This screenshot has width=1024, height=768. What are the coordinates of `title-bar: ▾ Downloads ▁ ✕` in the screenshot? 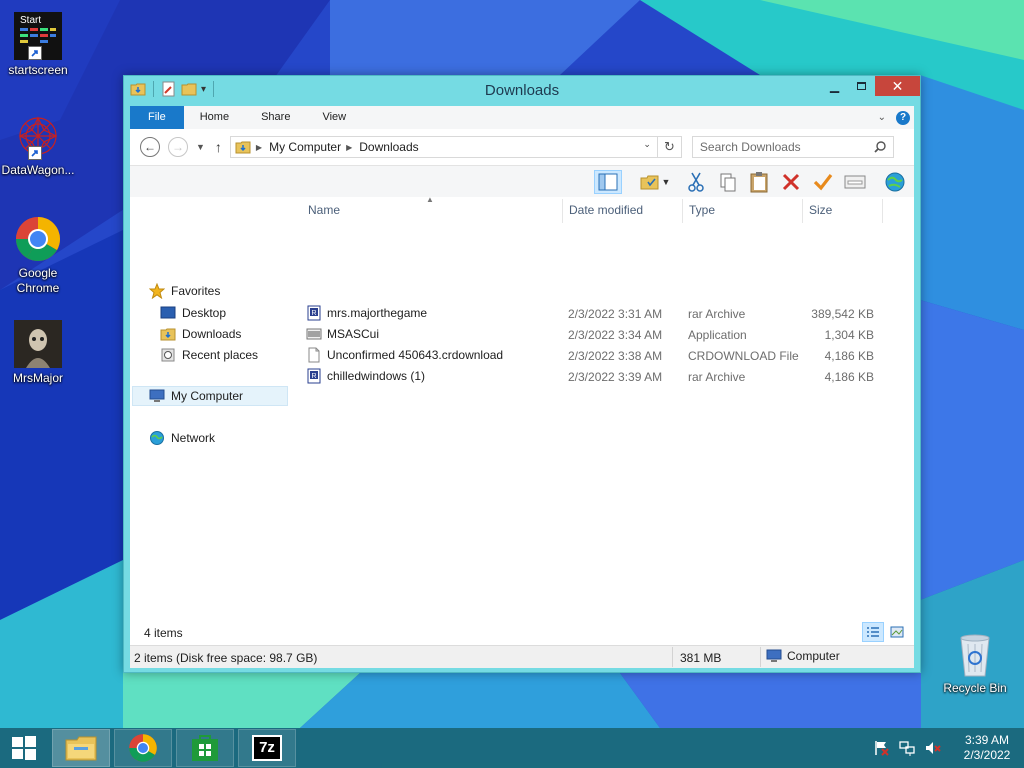 It's located at (522, 90).